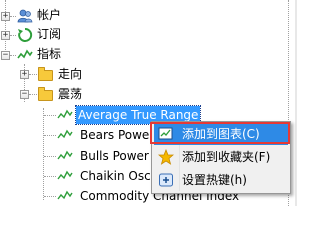 The width and height of the screenshot is (320, 240). Describe the element at coordinates (25, 16) in the screenshot. I see `accounts-icon` at that location.